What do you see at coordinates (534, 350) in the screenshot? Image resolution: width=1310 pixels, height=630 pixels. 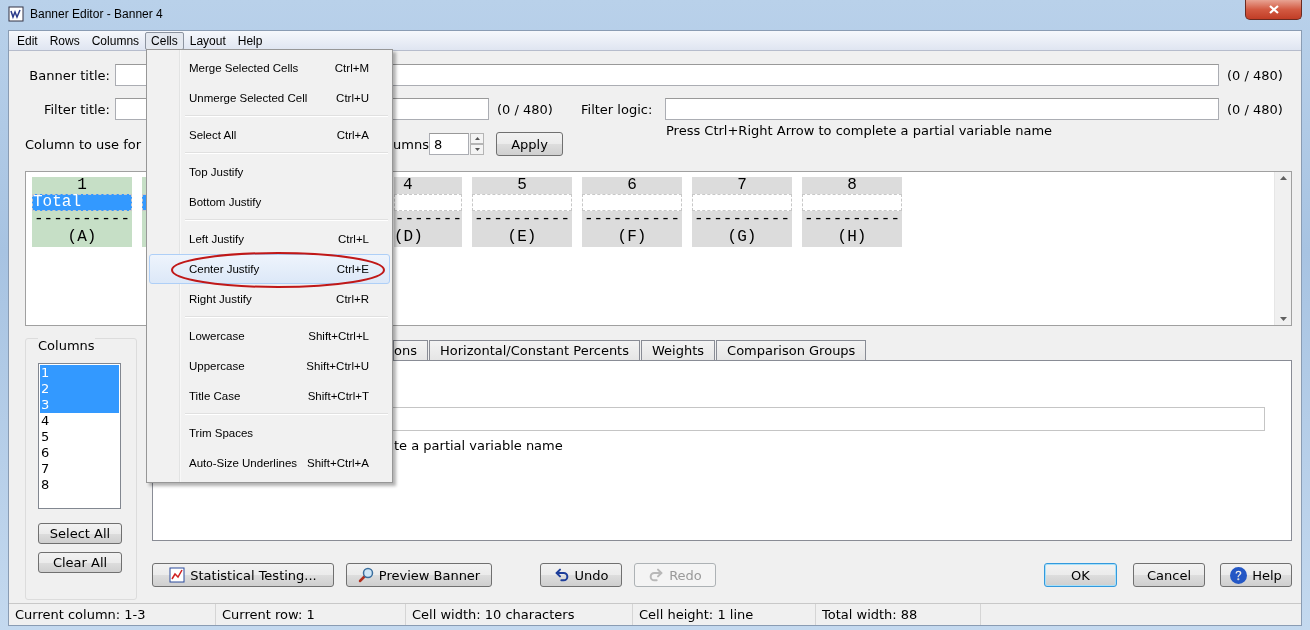 I see `tab: Horizontal/Constant Percents` at bounding box center [534, 350].